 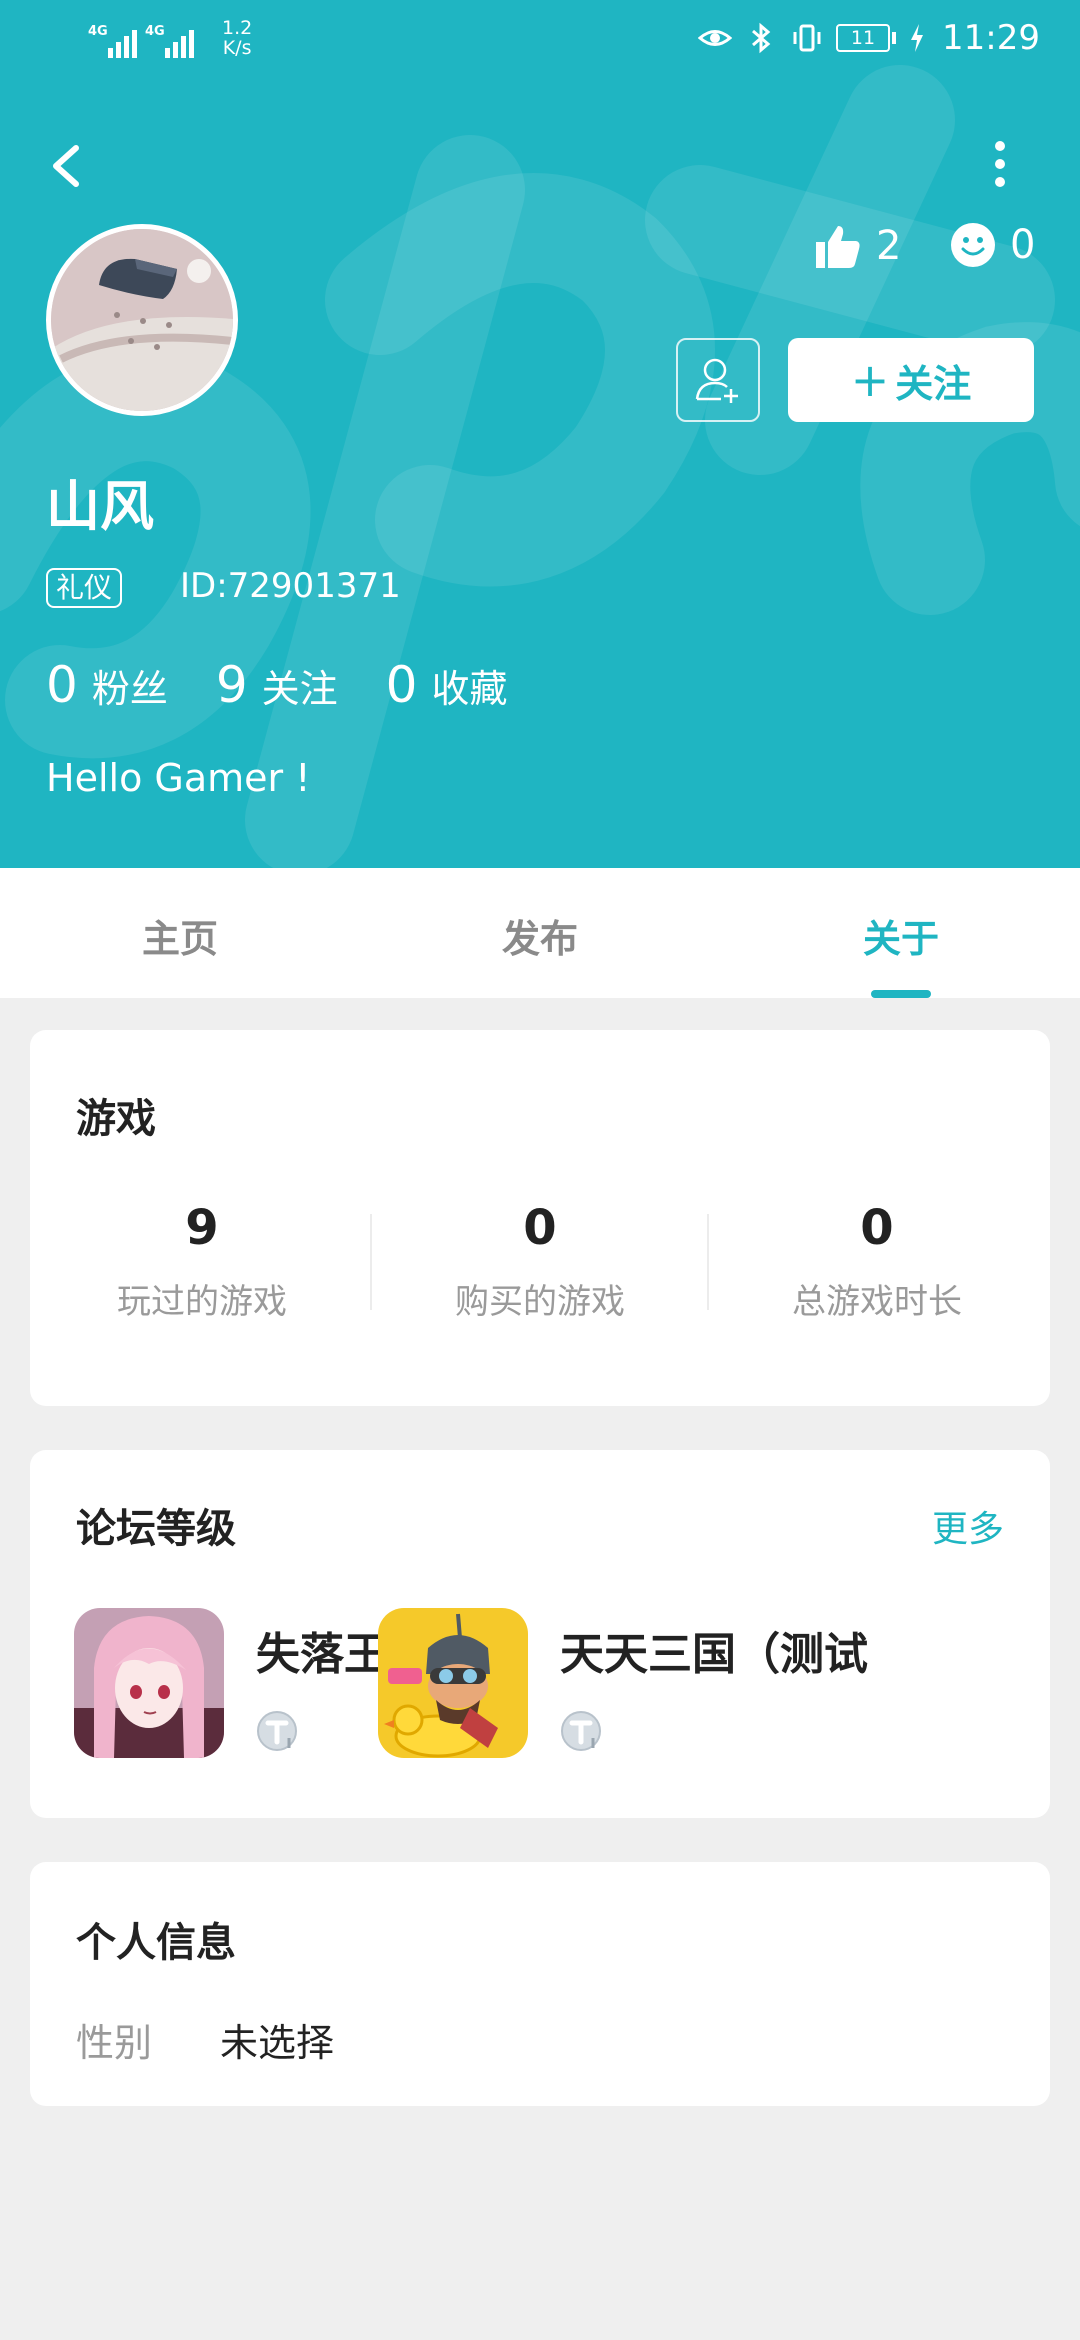 What do you see at coordinates (84, 588) in the screenshot?
I see `user-badge: 礼仪` at bounding box center [84, 588].